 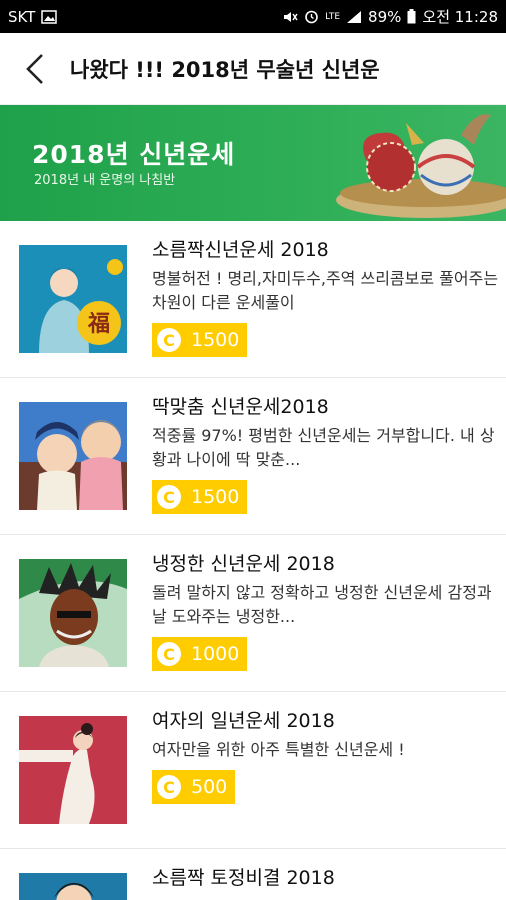 What do you see at coordinates (225, 69) in the screenshot?
I see `page-title: 나왔다 !!! 2018년 무술년 신년운` at bounding box center [225, 69].